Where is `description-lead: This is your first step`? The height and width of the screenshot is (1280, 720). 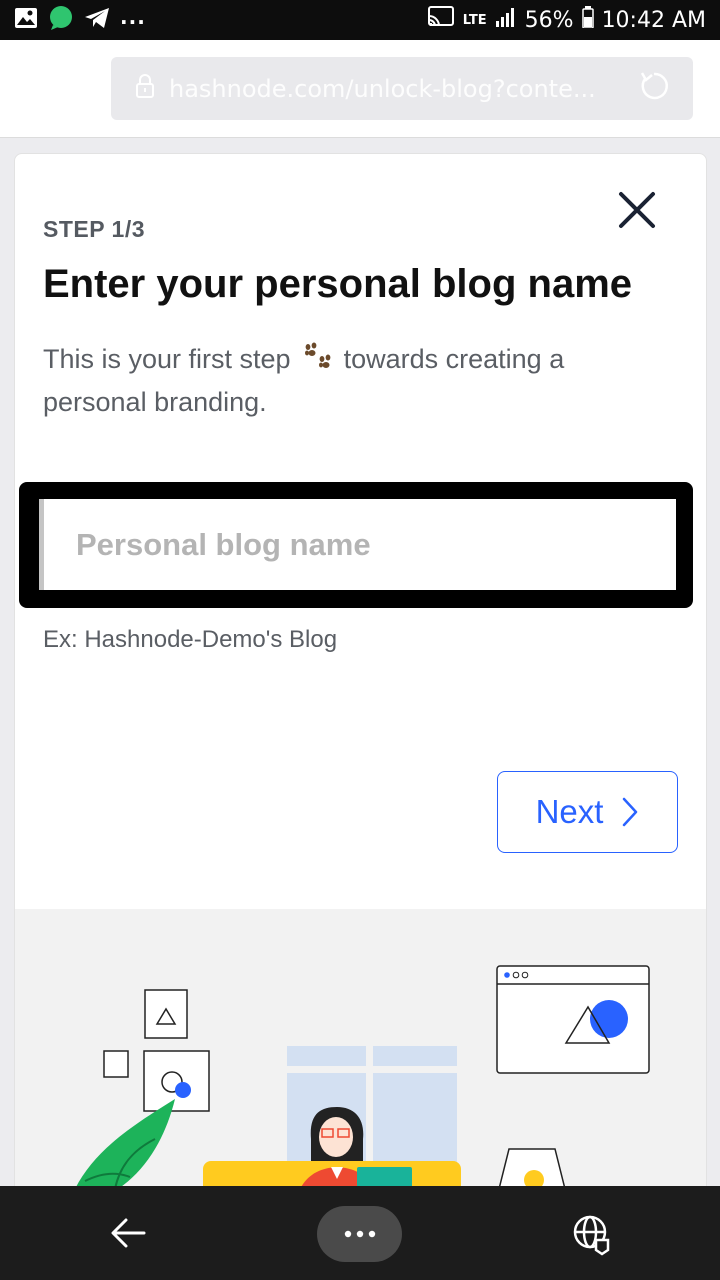
description-lead: This is your first step is located at coordinates (167, 359).